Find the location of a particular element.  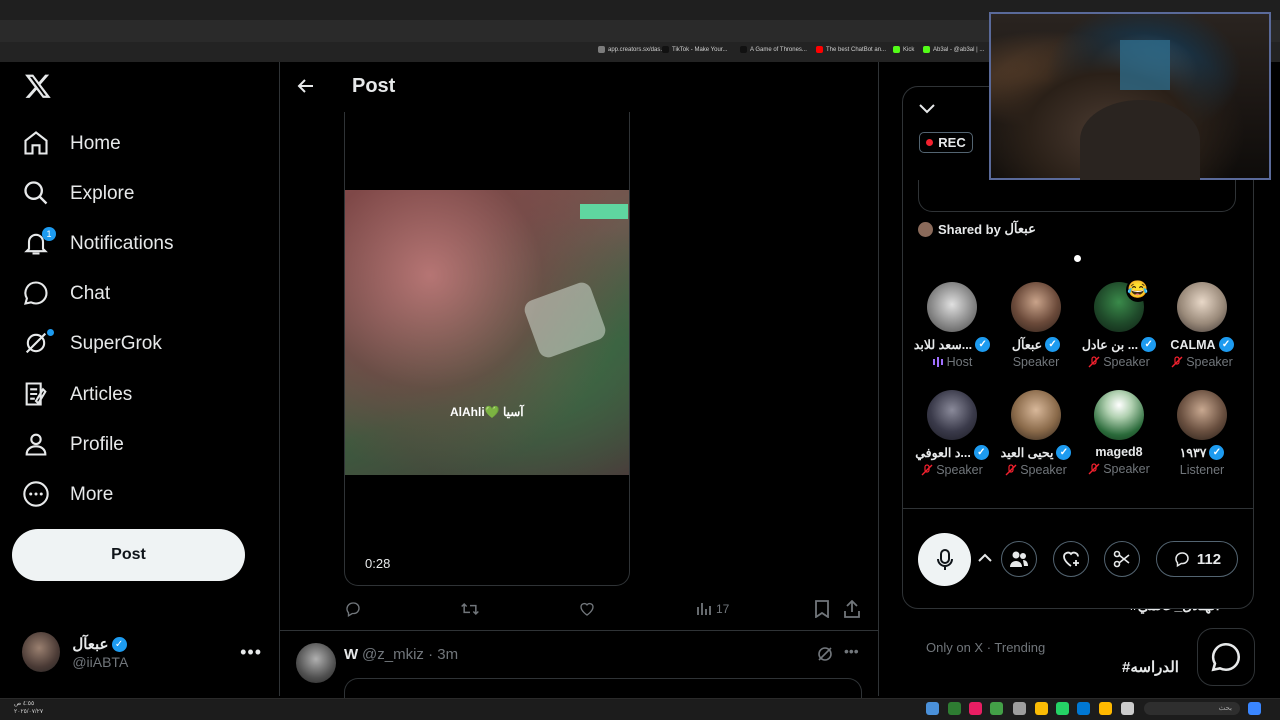

bookmark-item: Kick is located at coordinates (903, 49).